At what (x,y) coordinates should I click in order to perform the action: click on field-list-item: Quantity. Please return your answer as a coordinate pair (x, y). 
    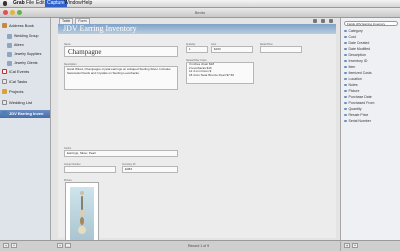
    Looking at the image, I should click on (353, 109).